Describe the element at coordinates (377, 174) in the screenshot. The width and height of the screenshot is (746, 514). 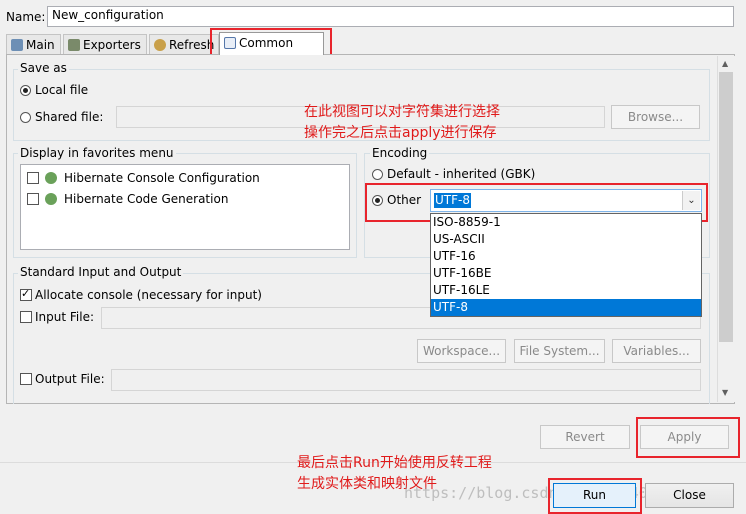
I see `default-encoding-radio` at that location.